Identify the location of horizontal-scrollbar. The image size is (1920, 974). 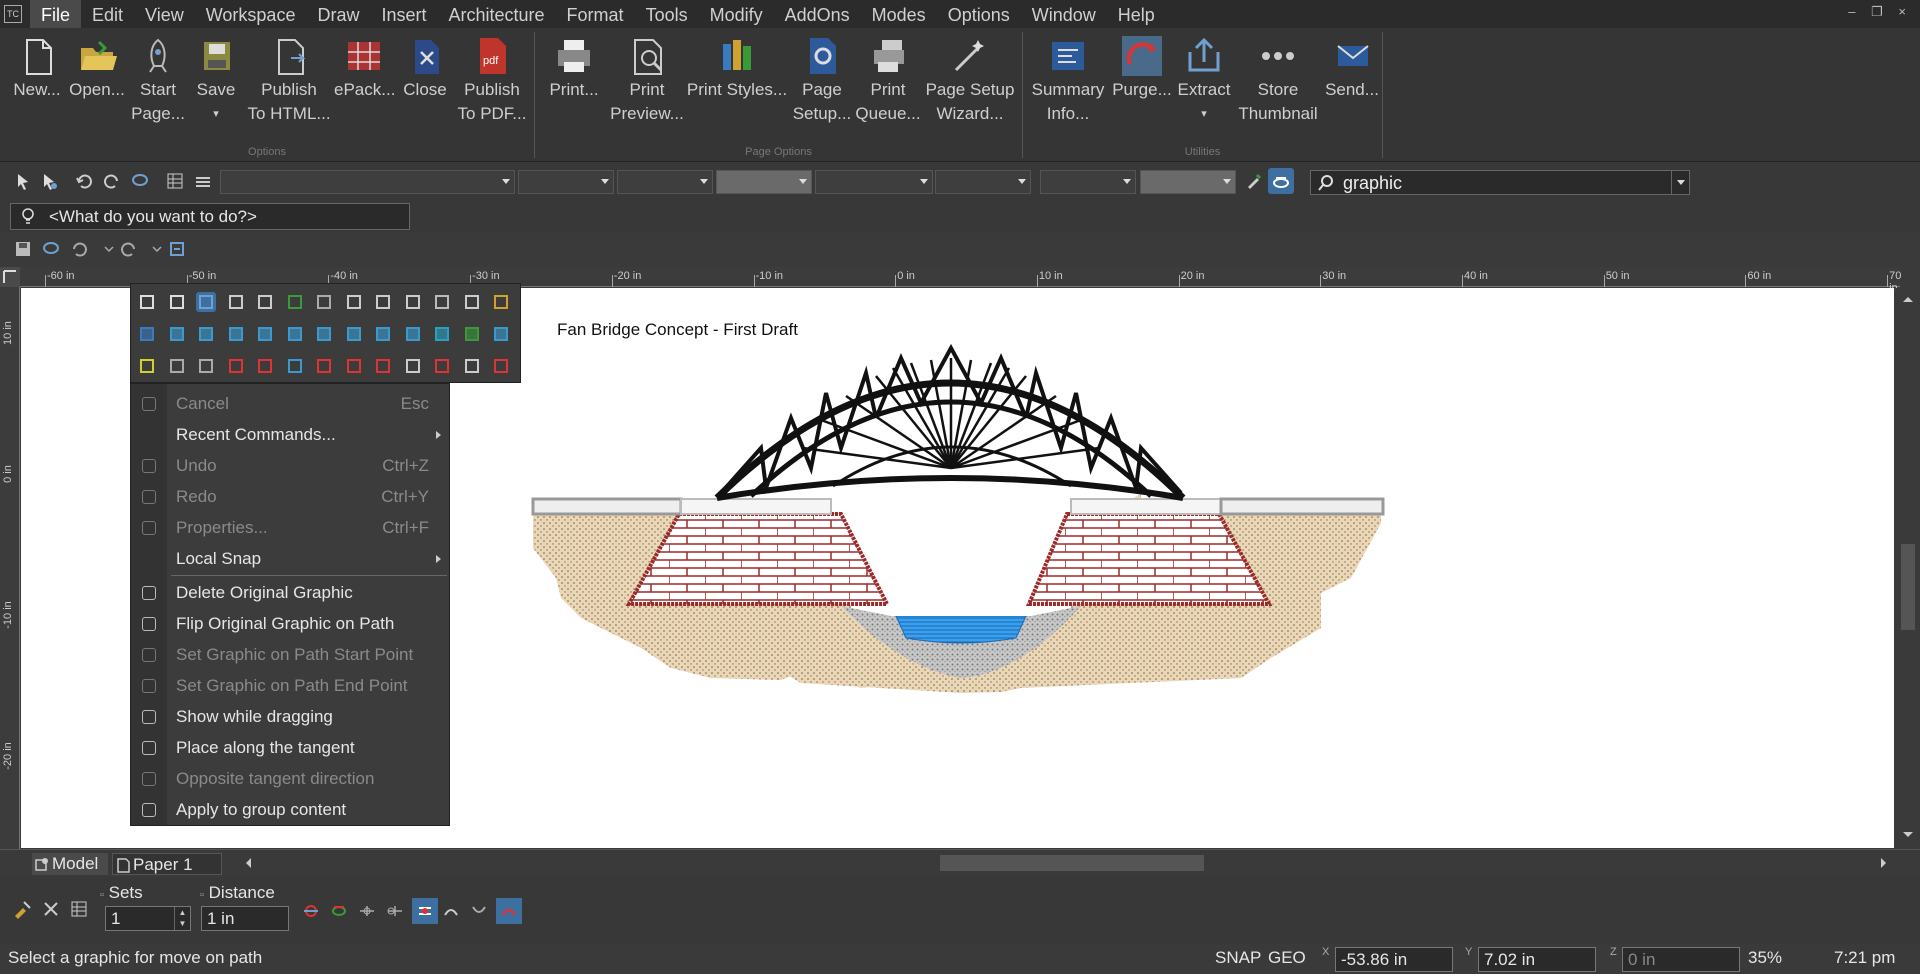
(1068, 863).